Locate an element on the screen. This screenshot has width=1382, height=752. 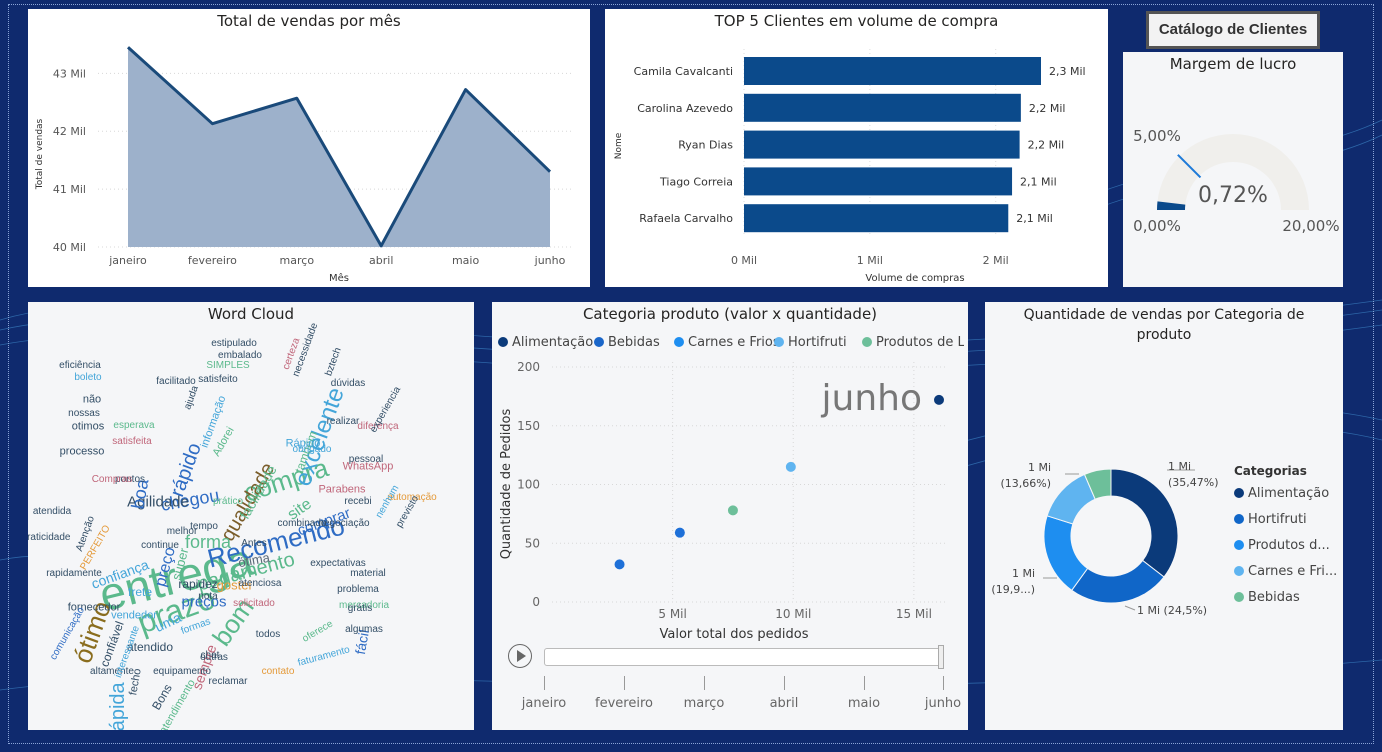
word-cloud-word: Antes is located at coordinates (254, 543).